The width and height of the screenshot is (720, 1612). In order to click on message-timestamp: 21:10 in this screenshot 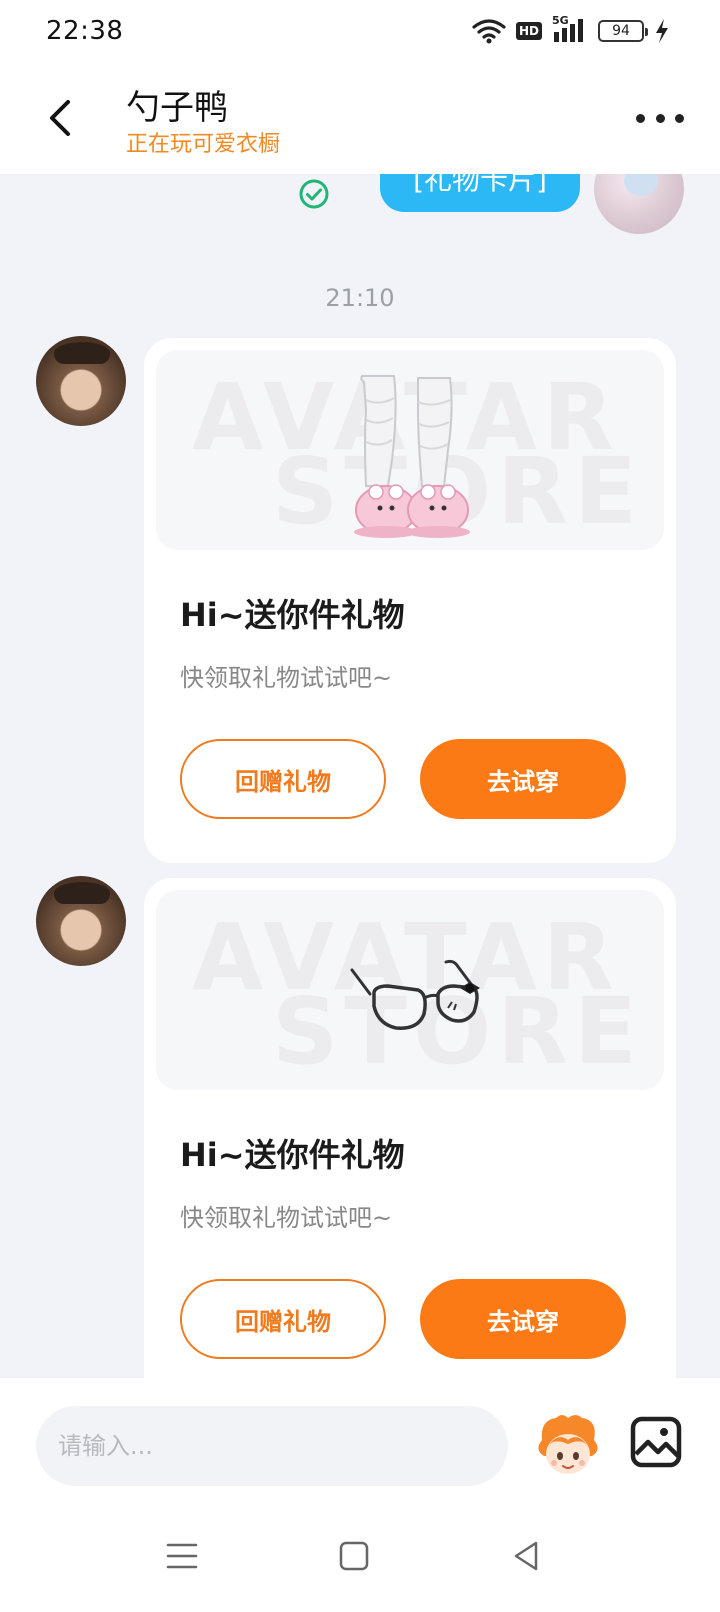, I will do `click(360, 298)`.